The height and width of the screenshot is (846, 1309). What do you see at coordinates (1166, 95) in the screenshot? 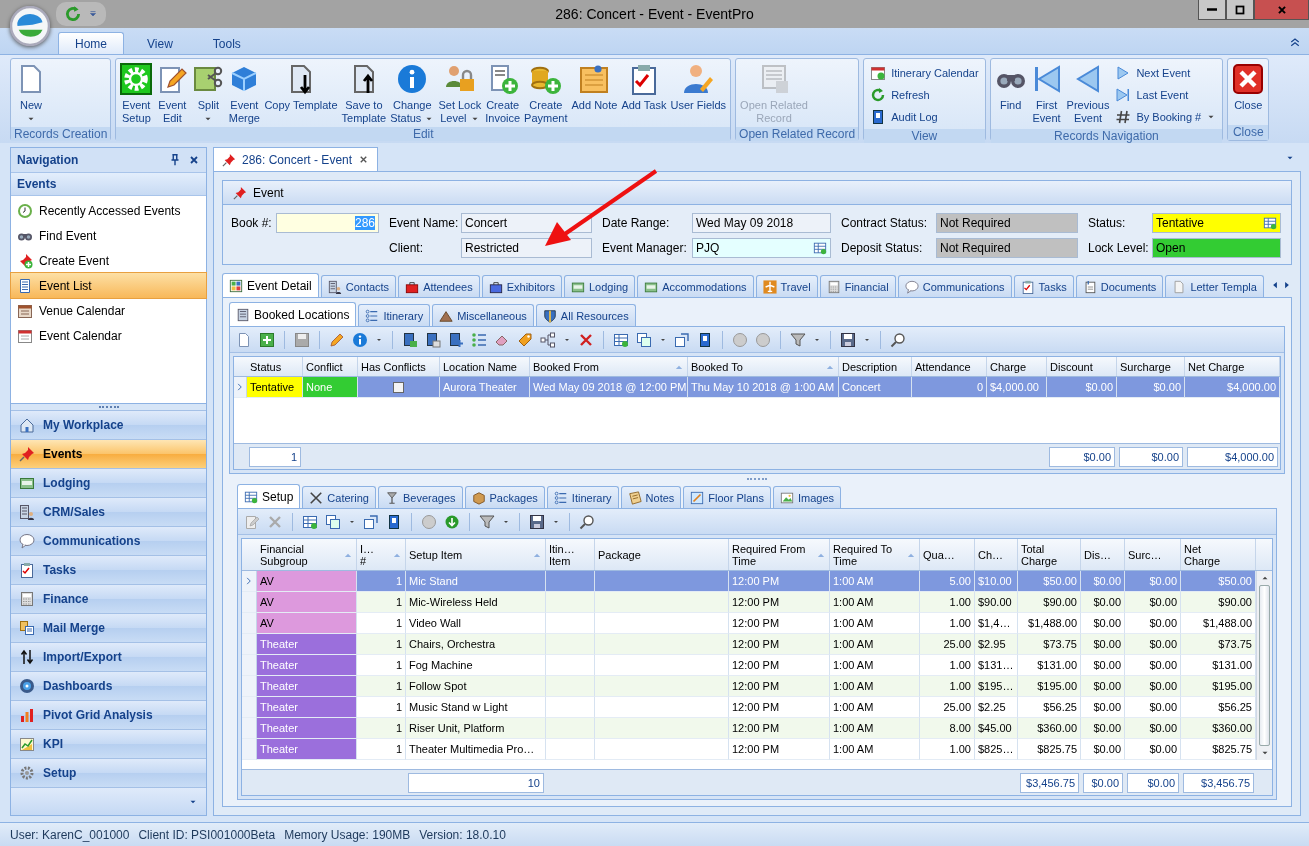
I see `ribbon-button: Last Event` at bounding box center [1166, 95].